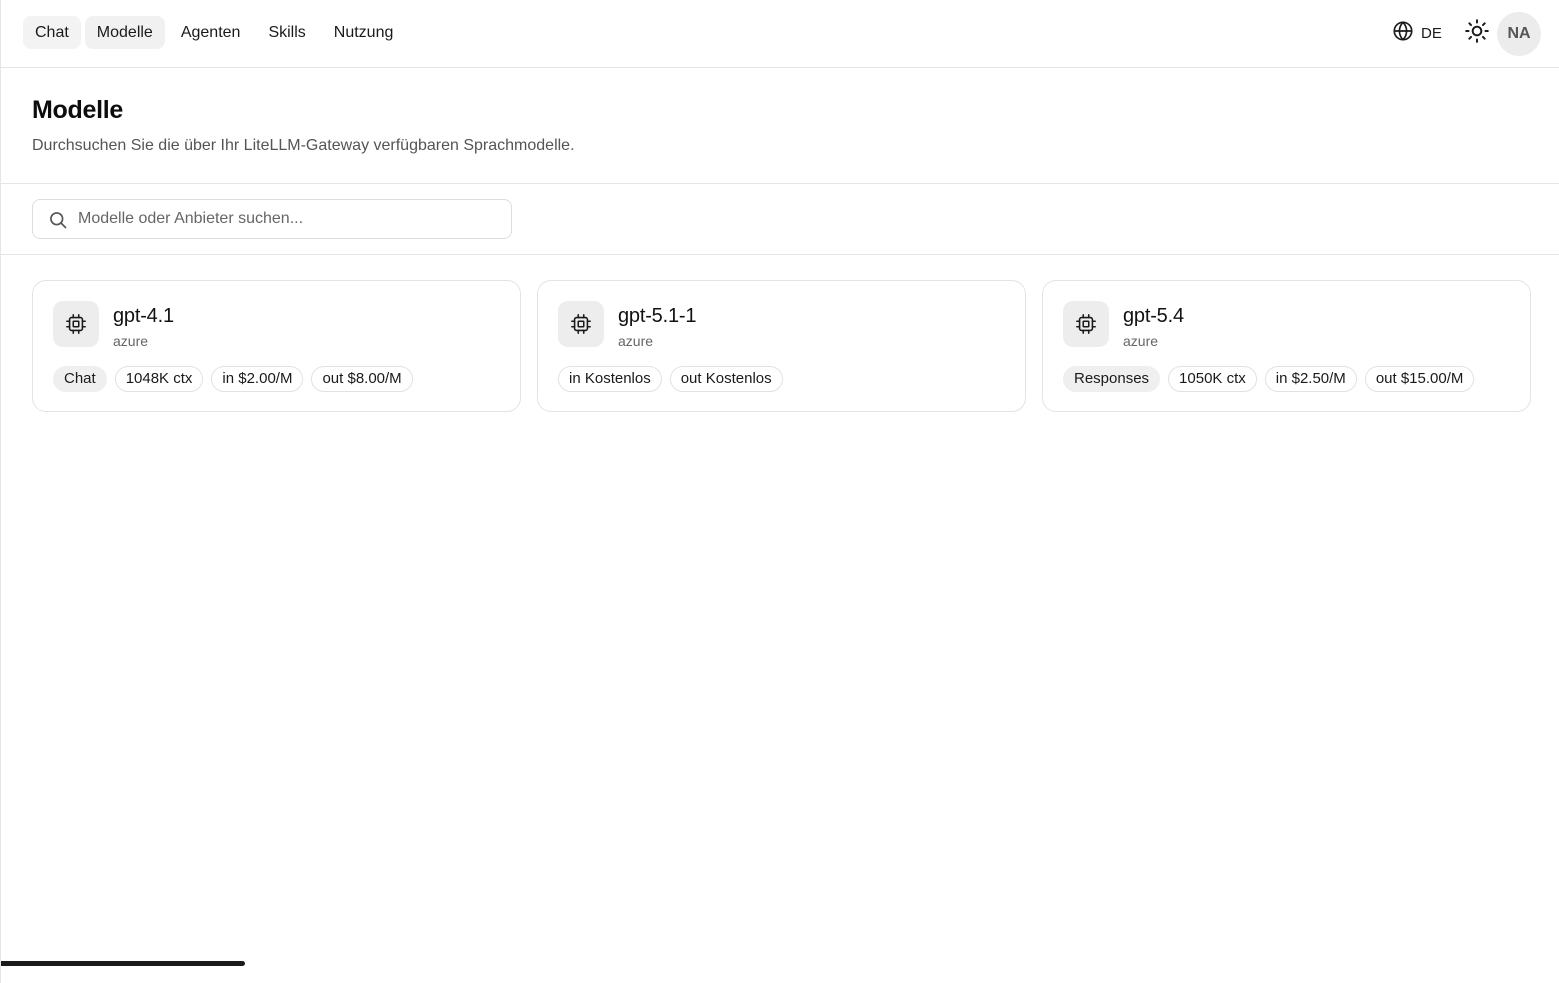 The width and height of the screenshot is (1559, 983). I want to click on scroll-indicator, so click(123, 963).